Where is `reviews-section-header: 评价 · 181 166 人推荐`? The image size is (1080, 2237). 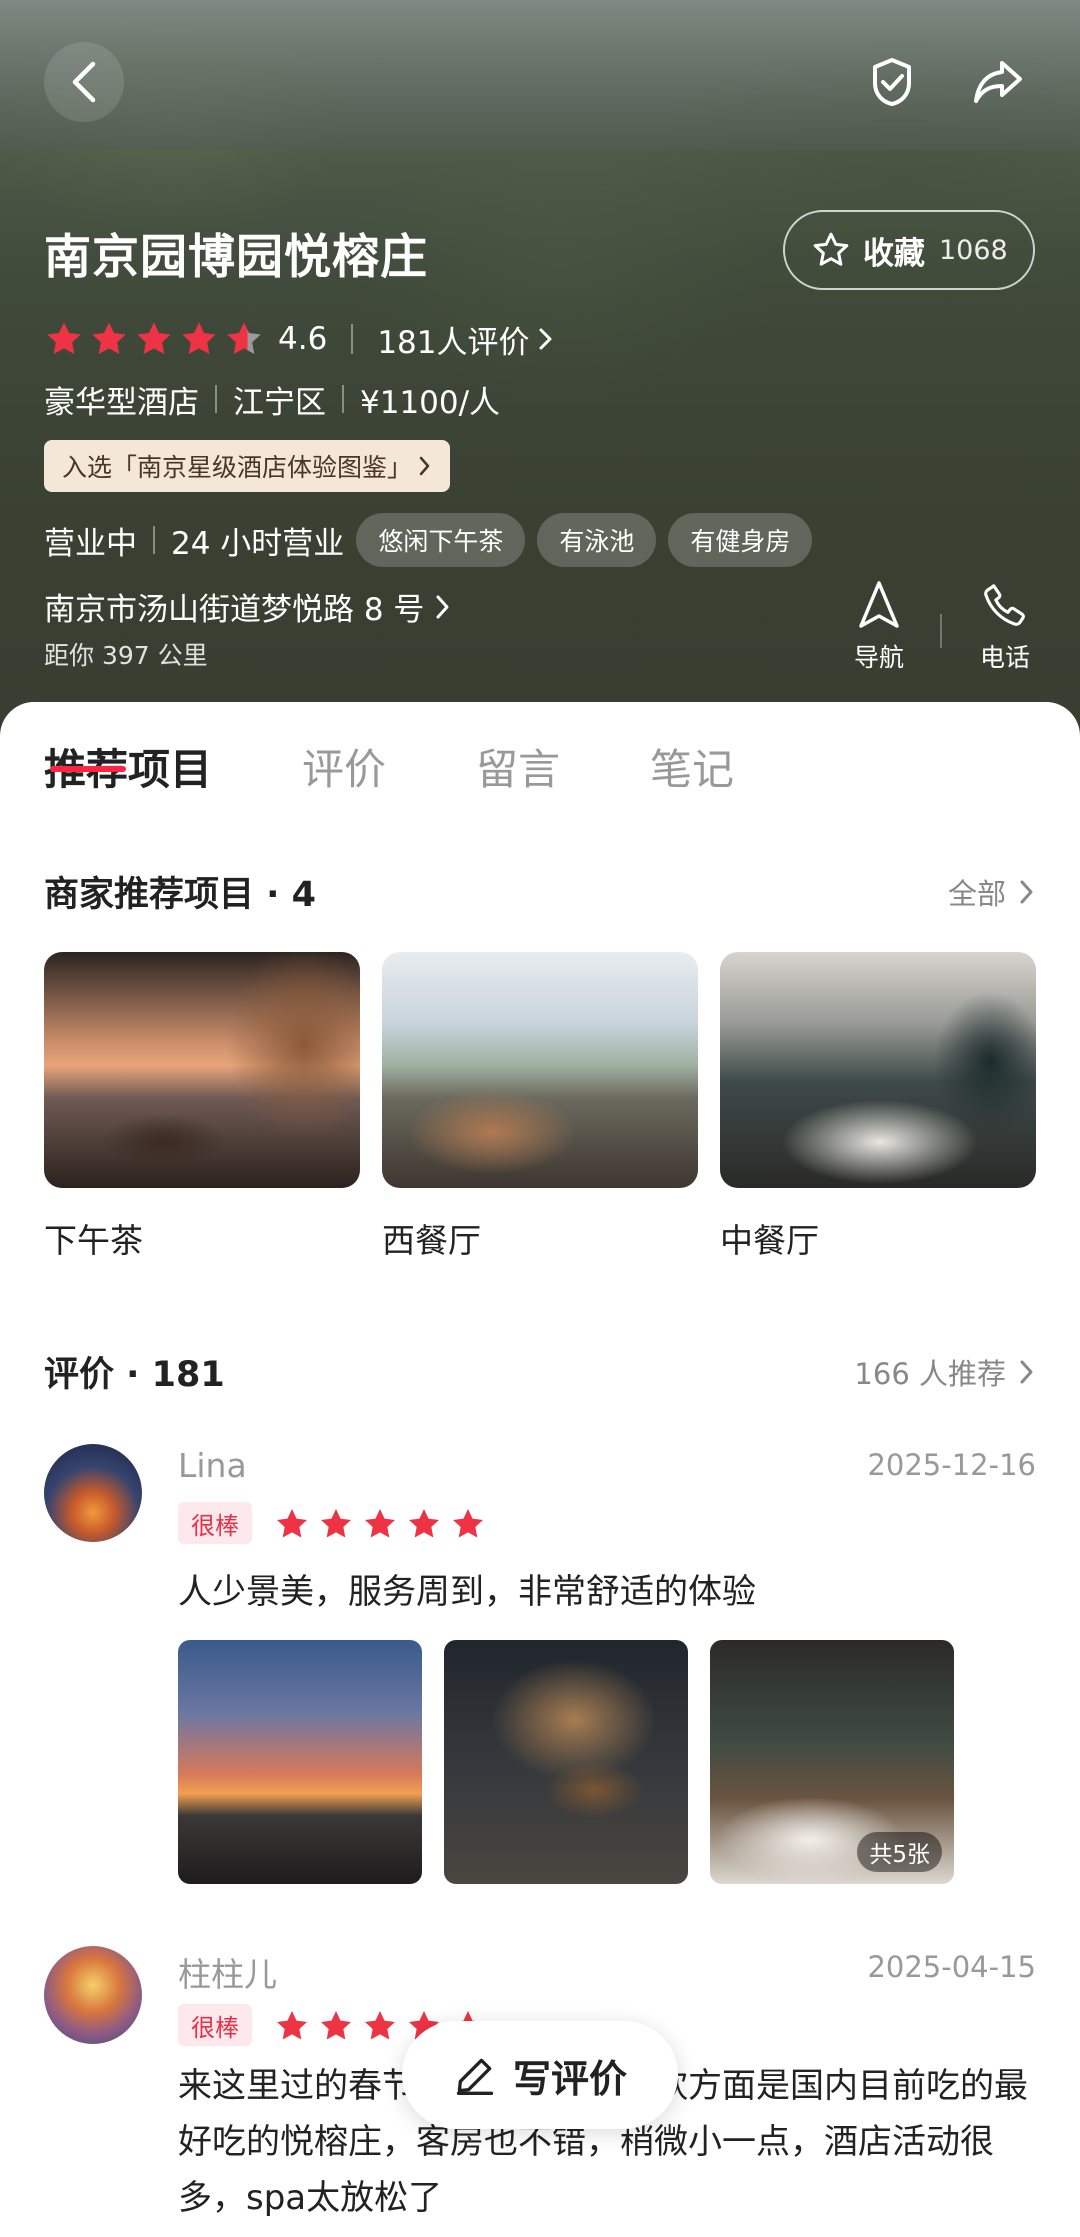
reviews-section-header: 评价 · 181 166 人推荐 is located at coordinates (540, 1371).